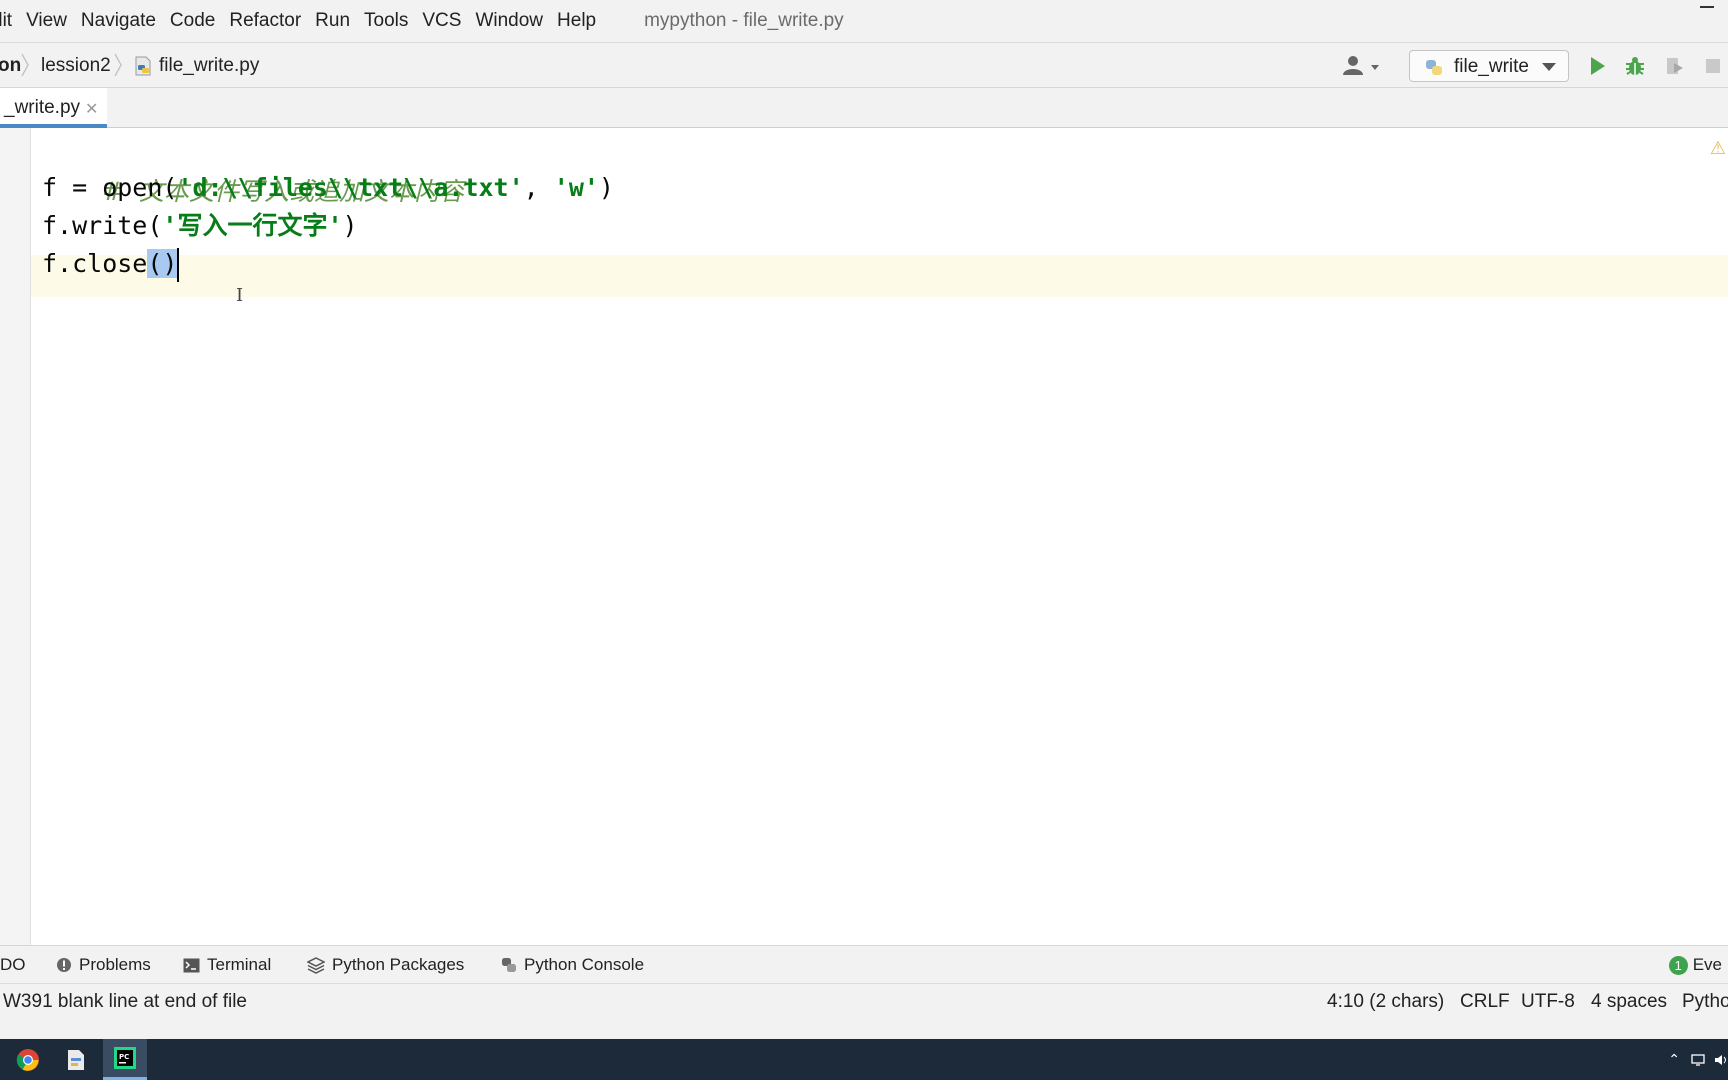  Describe the element at coordinates (1674, 66) in the screenshot. I see `coverage-icon` at that location.